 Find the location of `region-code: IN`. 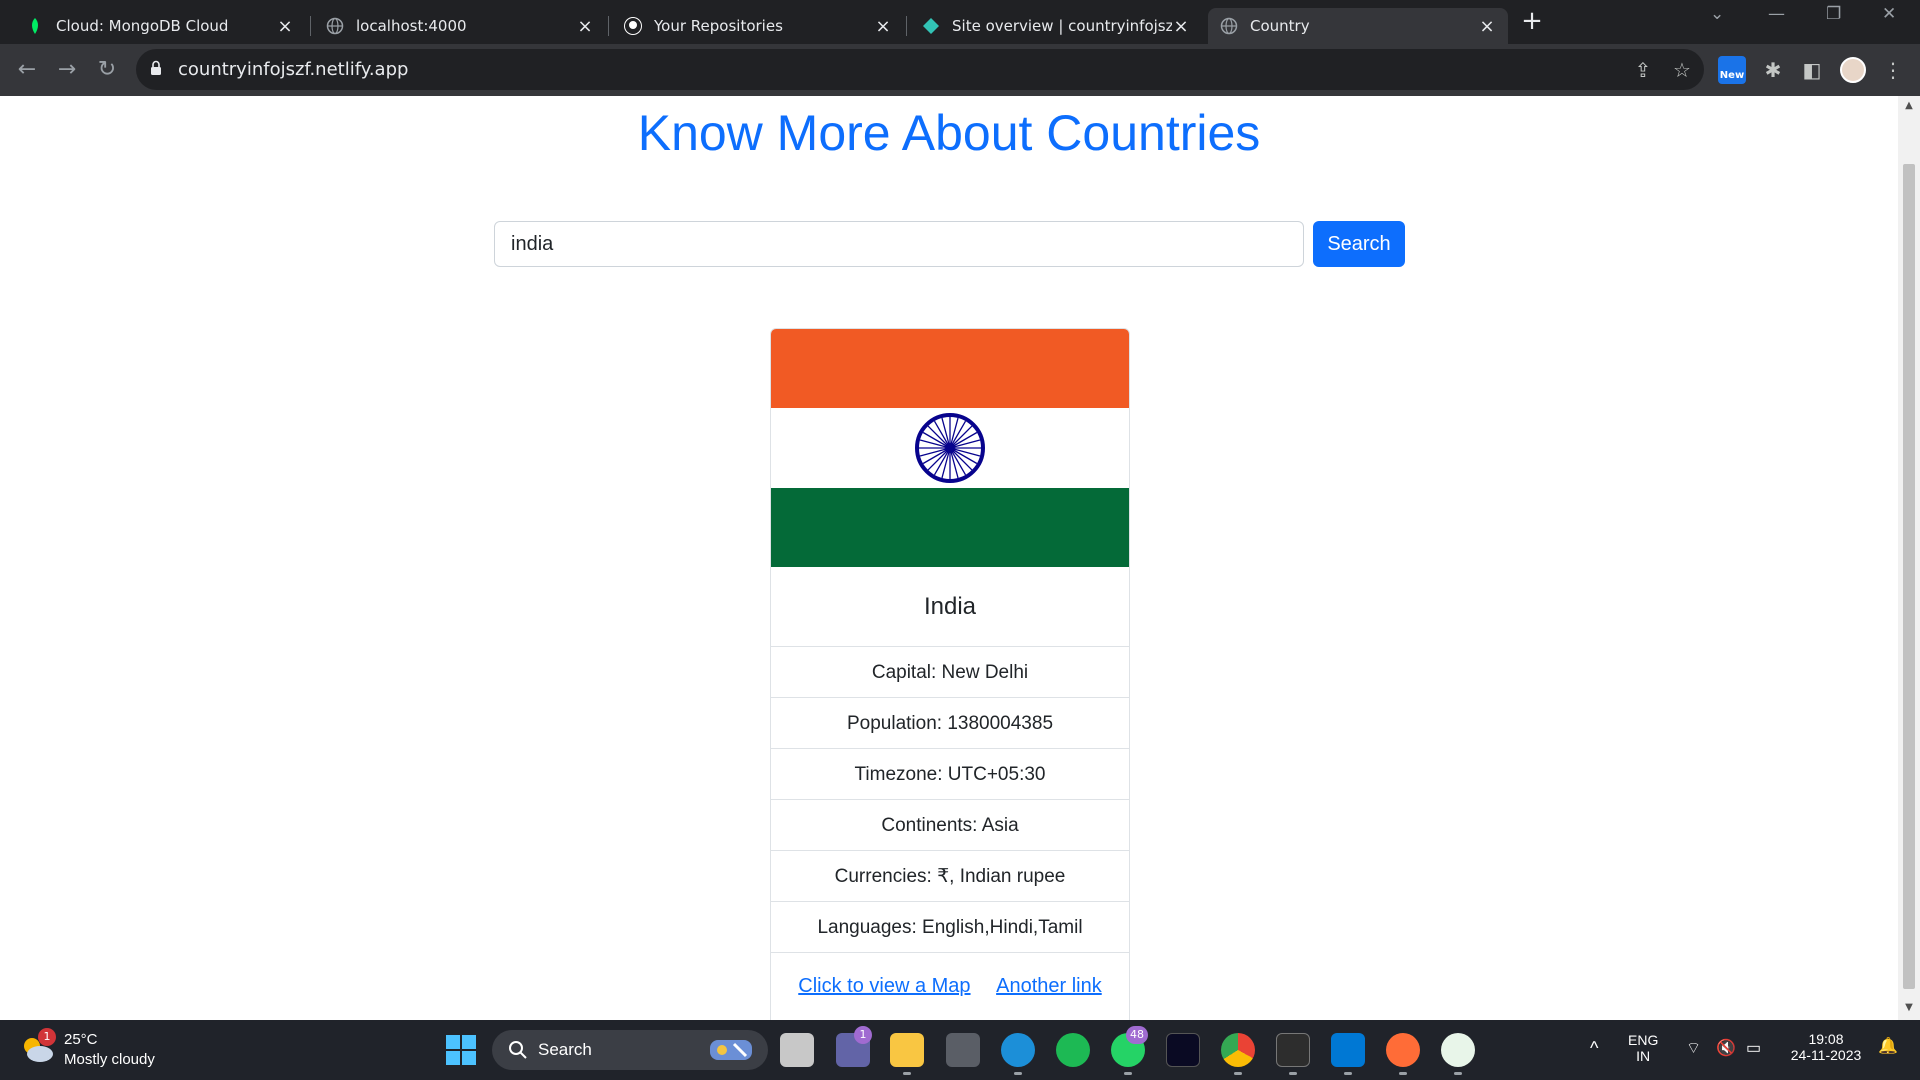

region-code: IN is located at coordinates (1643, 1056).